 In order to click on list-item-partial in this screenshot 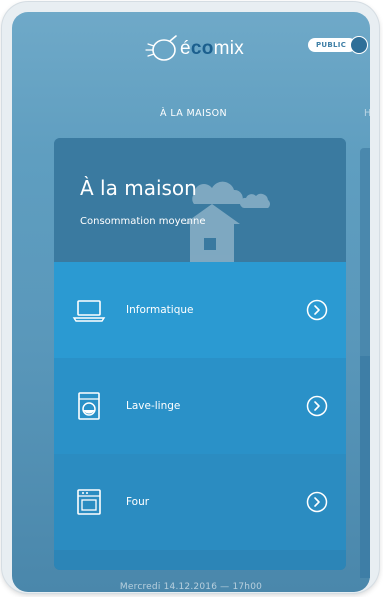, I will do `click(200, 560)`.